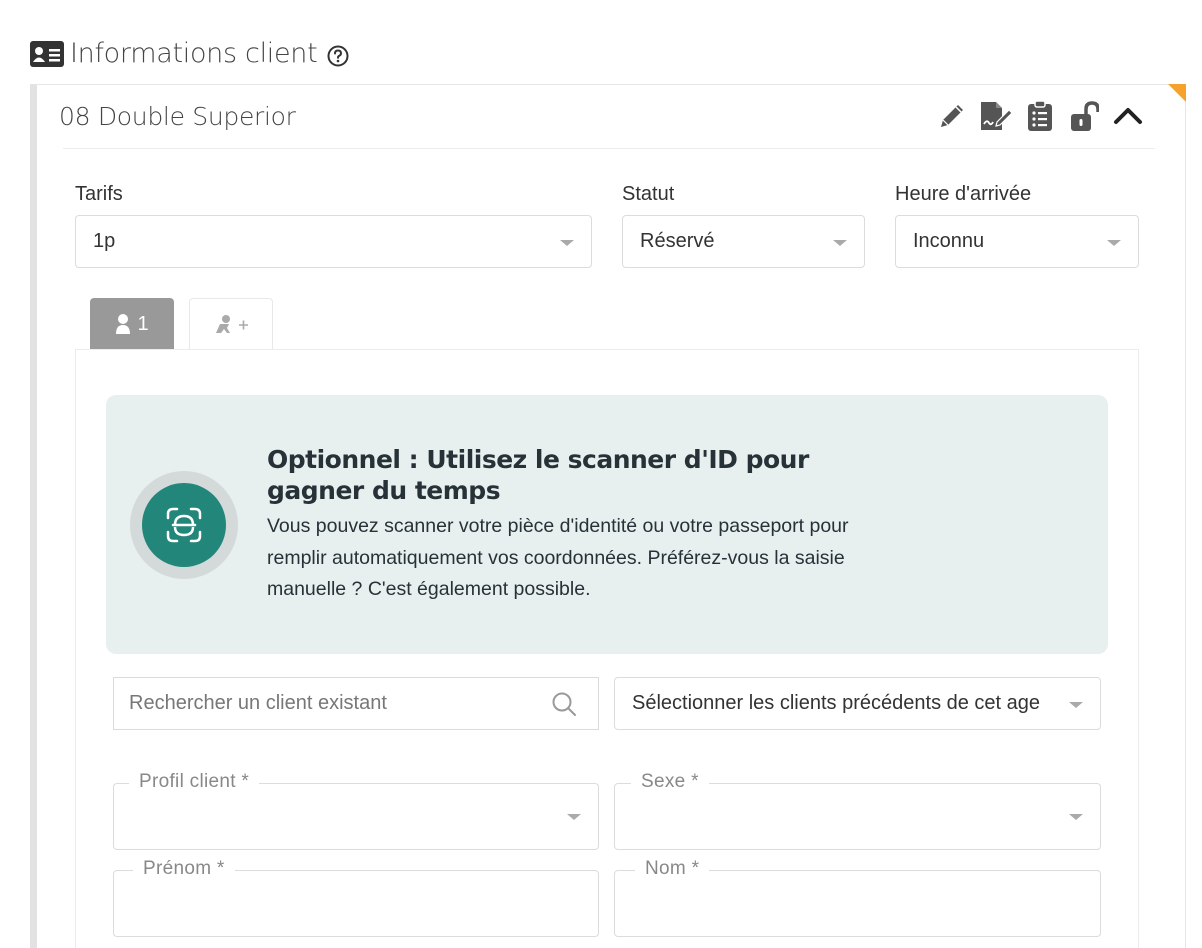 This screenshot has width=1202, height=948. I want to click on collapse-button, so click(1128, 116).